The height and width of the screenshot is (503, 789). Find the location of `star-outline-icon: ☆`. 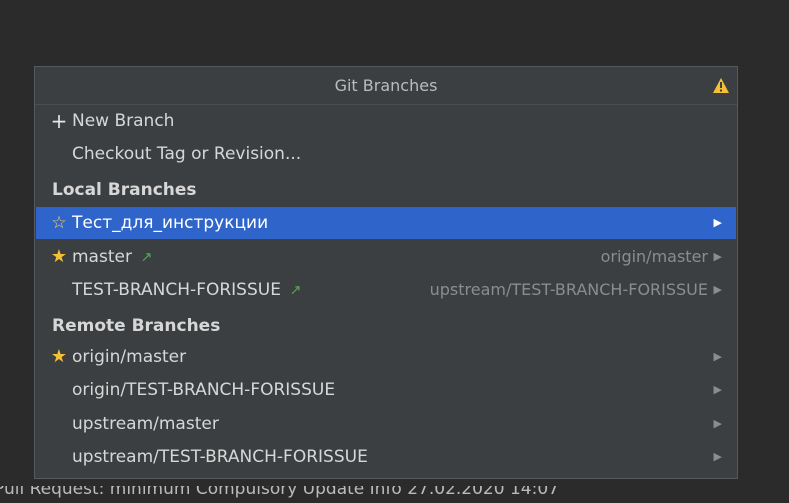

star-outline-icon: ☆ is located at coordinates (59, 223).